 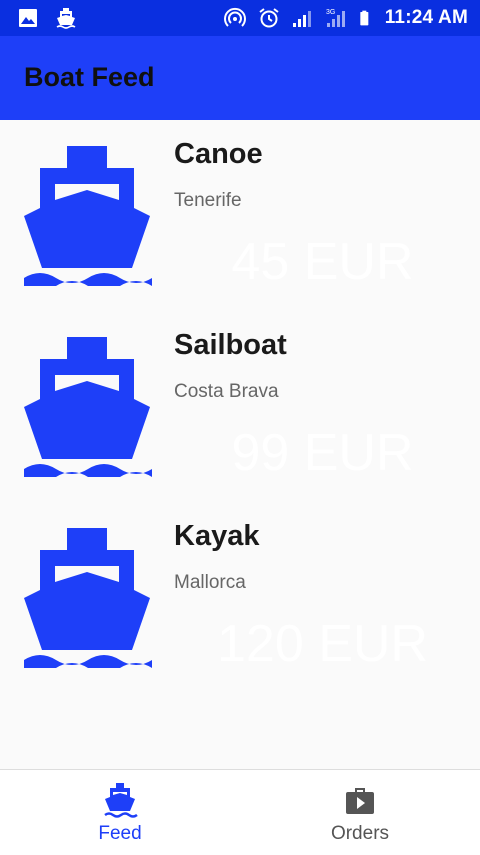 I want to click on signal-icon, so click(x=301, y=19).